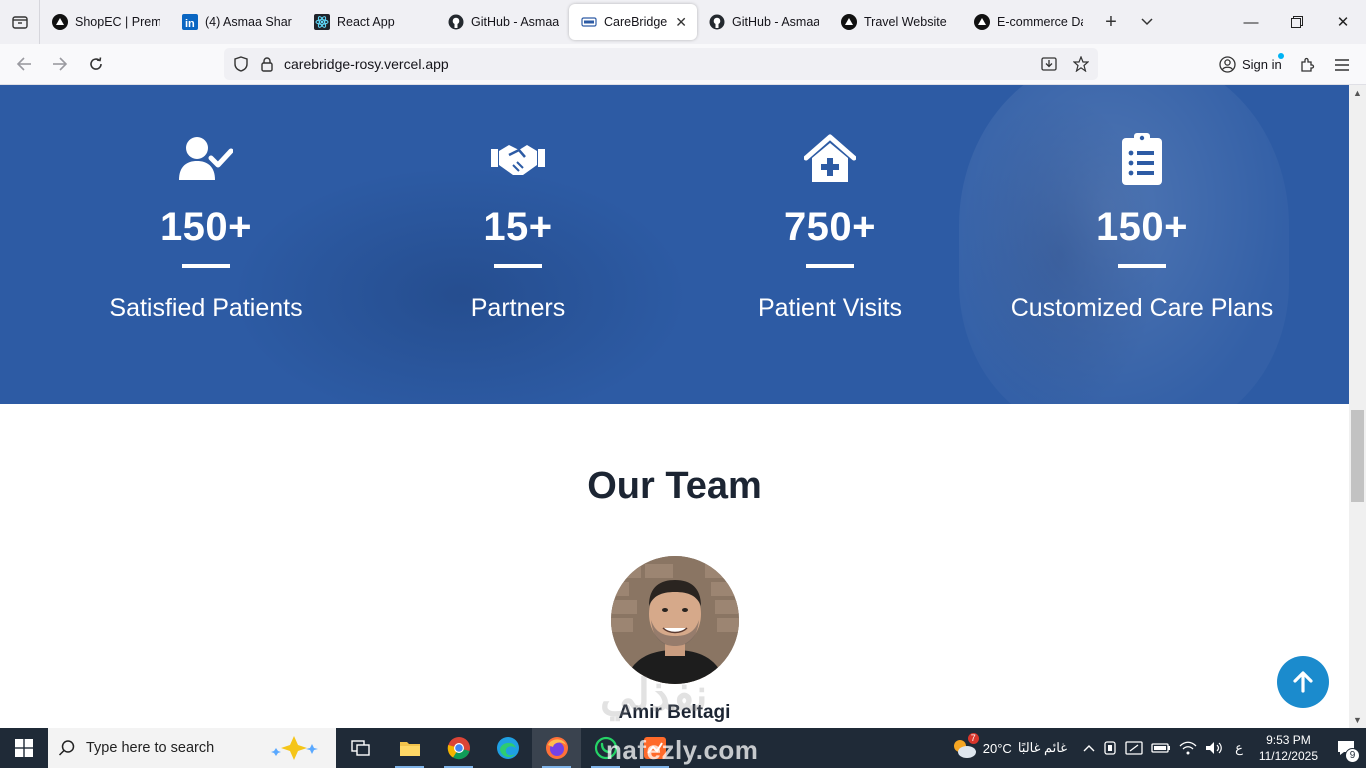  What do you see at coordinates (1357, 406) in the screenshot?
I see `page-scrollbar: ▲ ▼` at bounding box center [1357, 406].